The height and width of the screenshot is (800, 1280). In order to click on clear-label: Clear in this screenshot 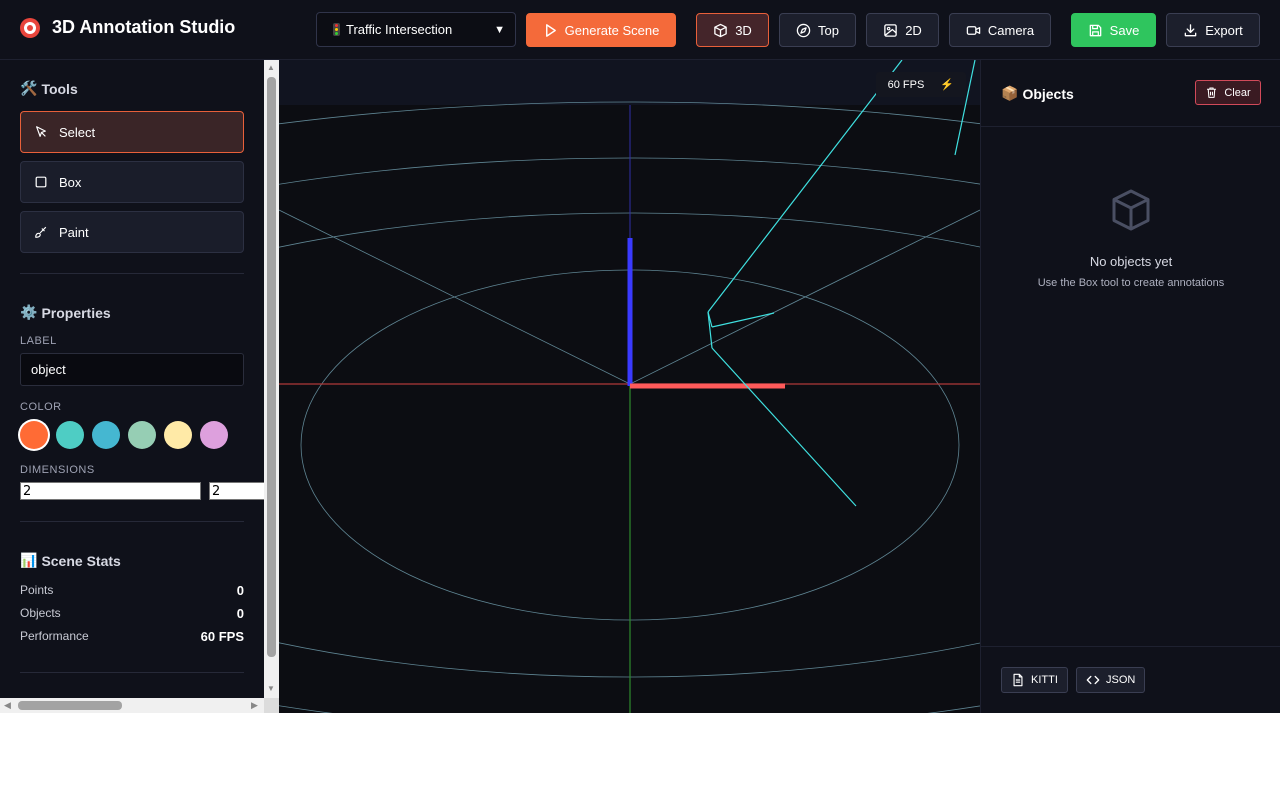, I will do `click(1237, 92)`.